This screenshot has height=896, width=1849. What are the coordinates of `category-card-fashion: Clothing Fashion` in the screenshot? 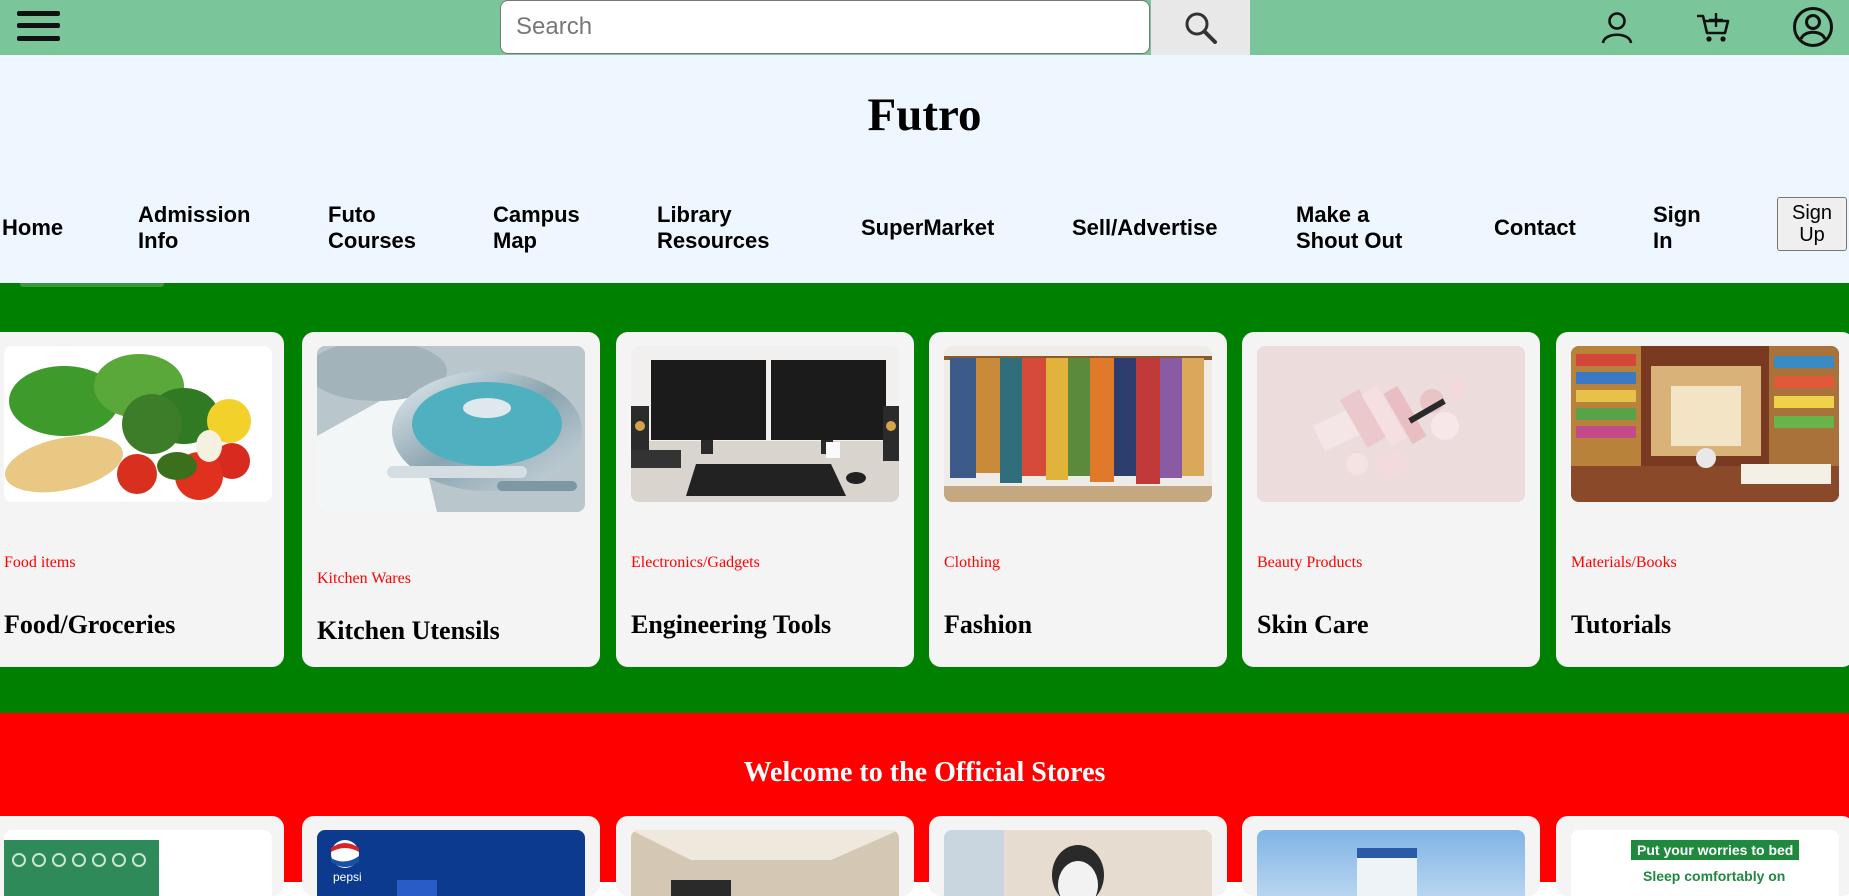 It's located at (1078, 499).